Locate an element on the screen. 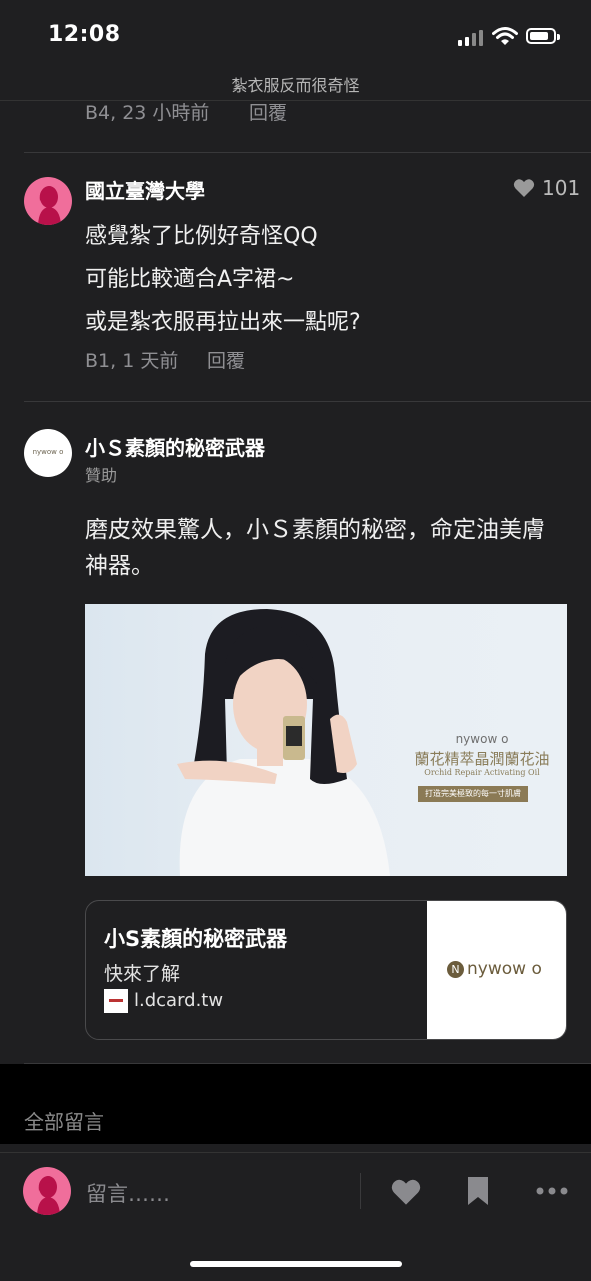 The width and height of the screenshot is (591, 1281). nav-title: 紮衣服反而很奇怪 is located at coordinates (295, 84).